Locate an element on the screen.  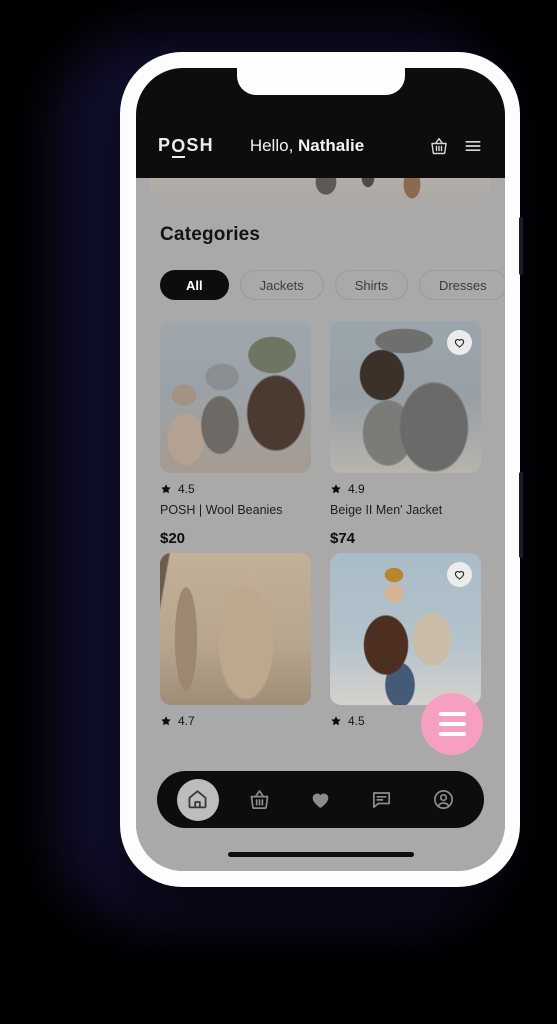
category-chip-dresses: Dresses is located at coordinates (461, 285).